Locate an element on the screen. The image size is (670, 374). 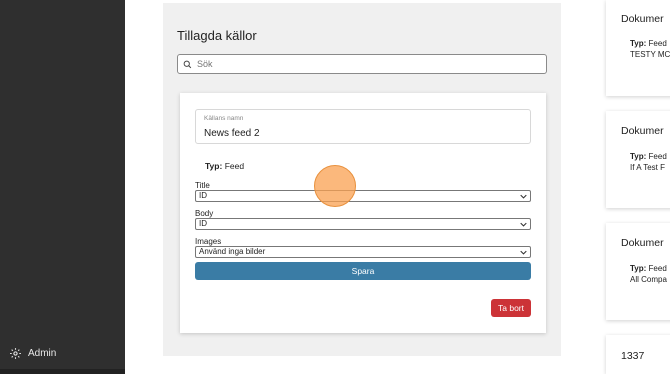
source-name-value: News feed 2 is located at coordinates (232, 133).